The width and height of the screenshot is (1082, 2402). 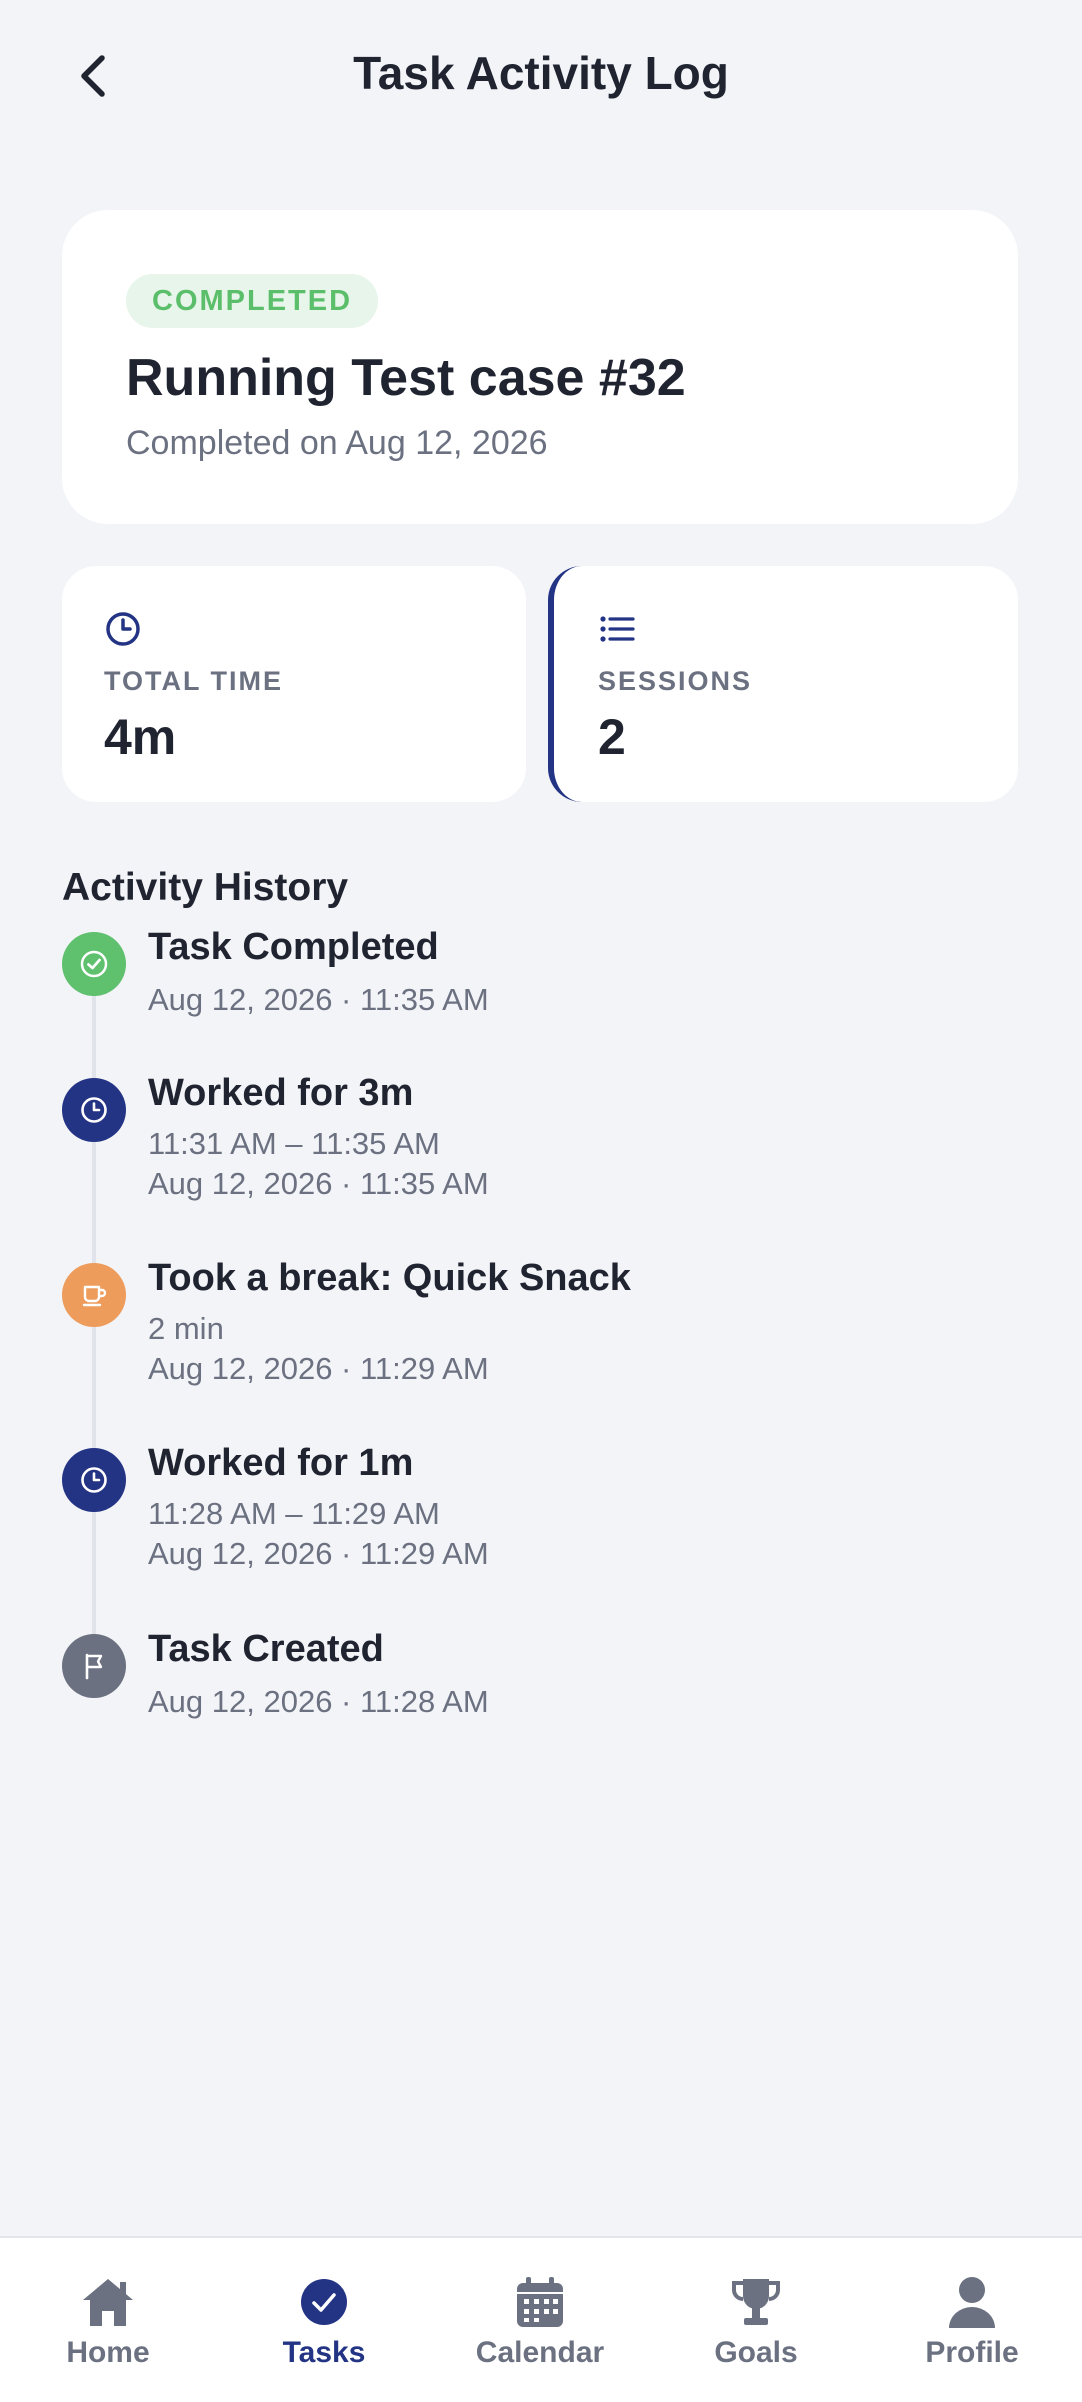 I want to click on sessions-card: SESSIONS 2, so click(x=783, y=684).